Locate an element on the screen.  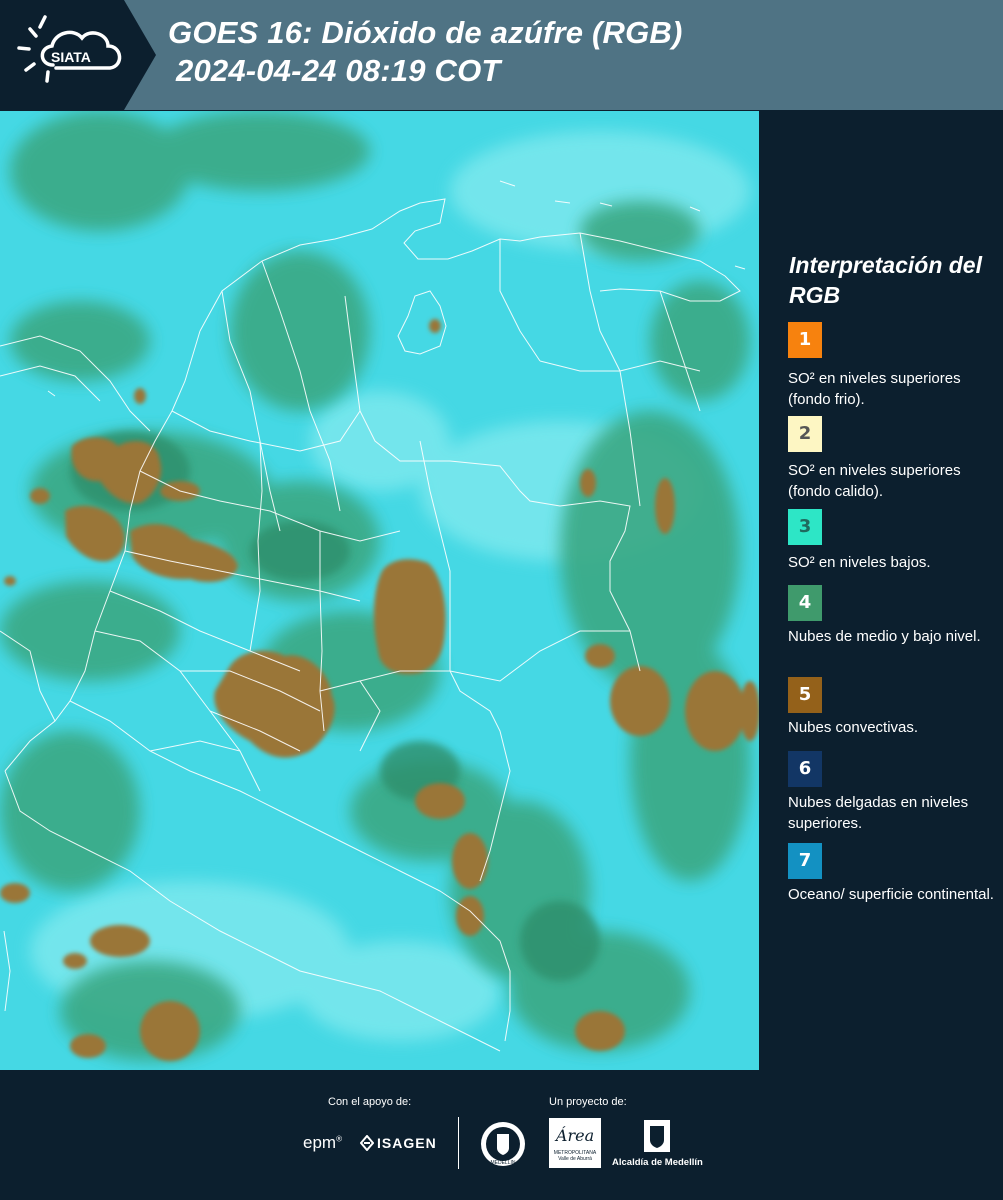
page-timestamp: 2024-04-24 08:19 COT is located at coordinates (338, 70).